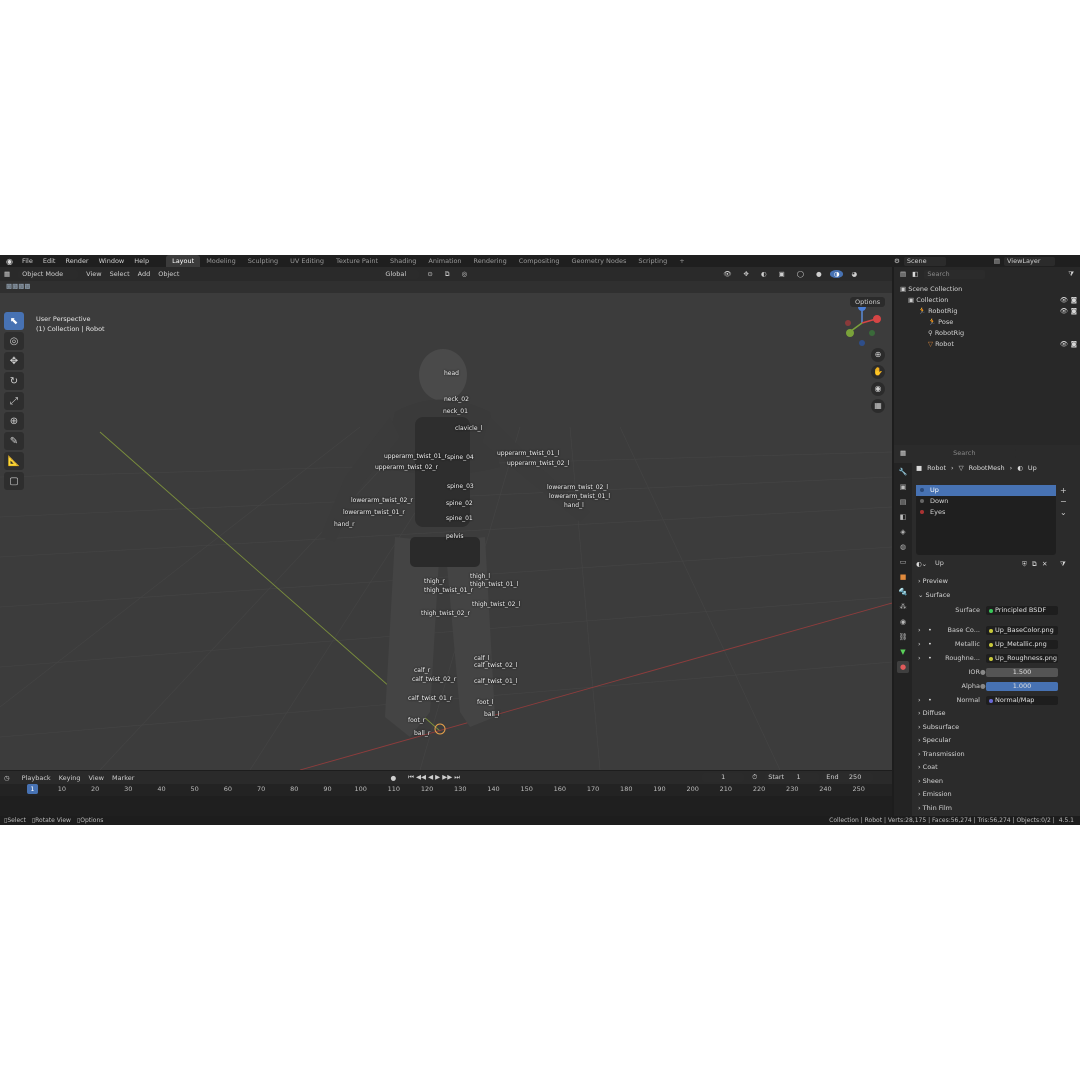  What do you see at coordinates (933, 581) in the screenshot?
I see `preview-panel-header: › Preview` at bounding box center [933, 581].